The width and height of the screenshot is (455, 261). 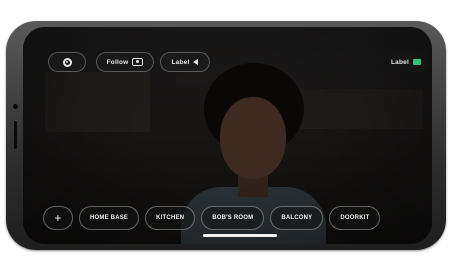 What do you see at coordinates (170, 218) in the screenshot?
I see `room-kitchen: KITCHEN` at bounding box center [170, 218].